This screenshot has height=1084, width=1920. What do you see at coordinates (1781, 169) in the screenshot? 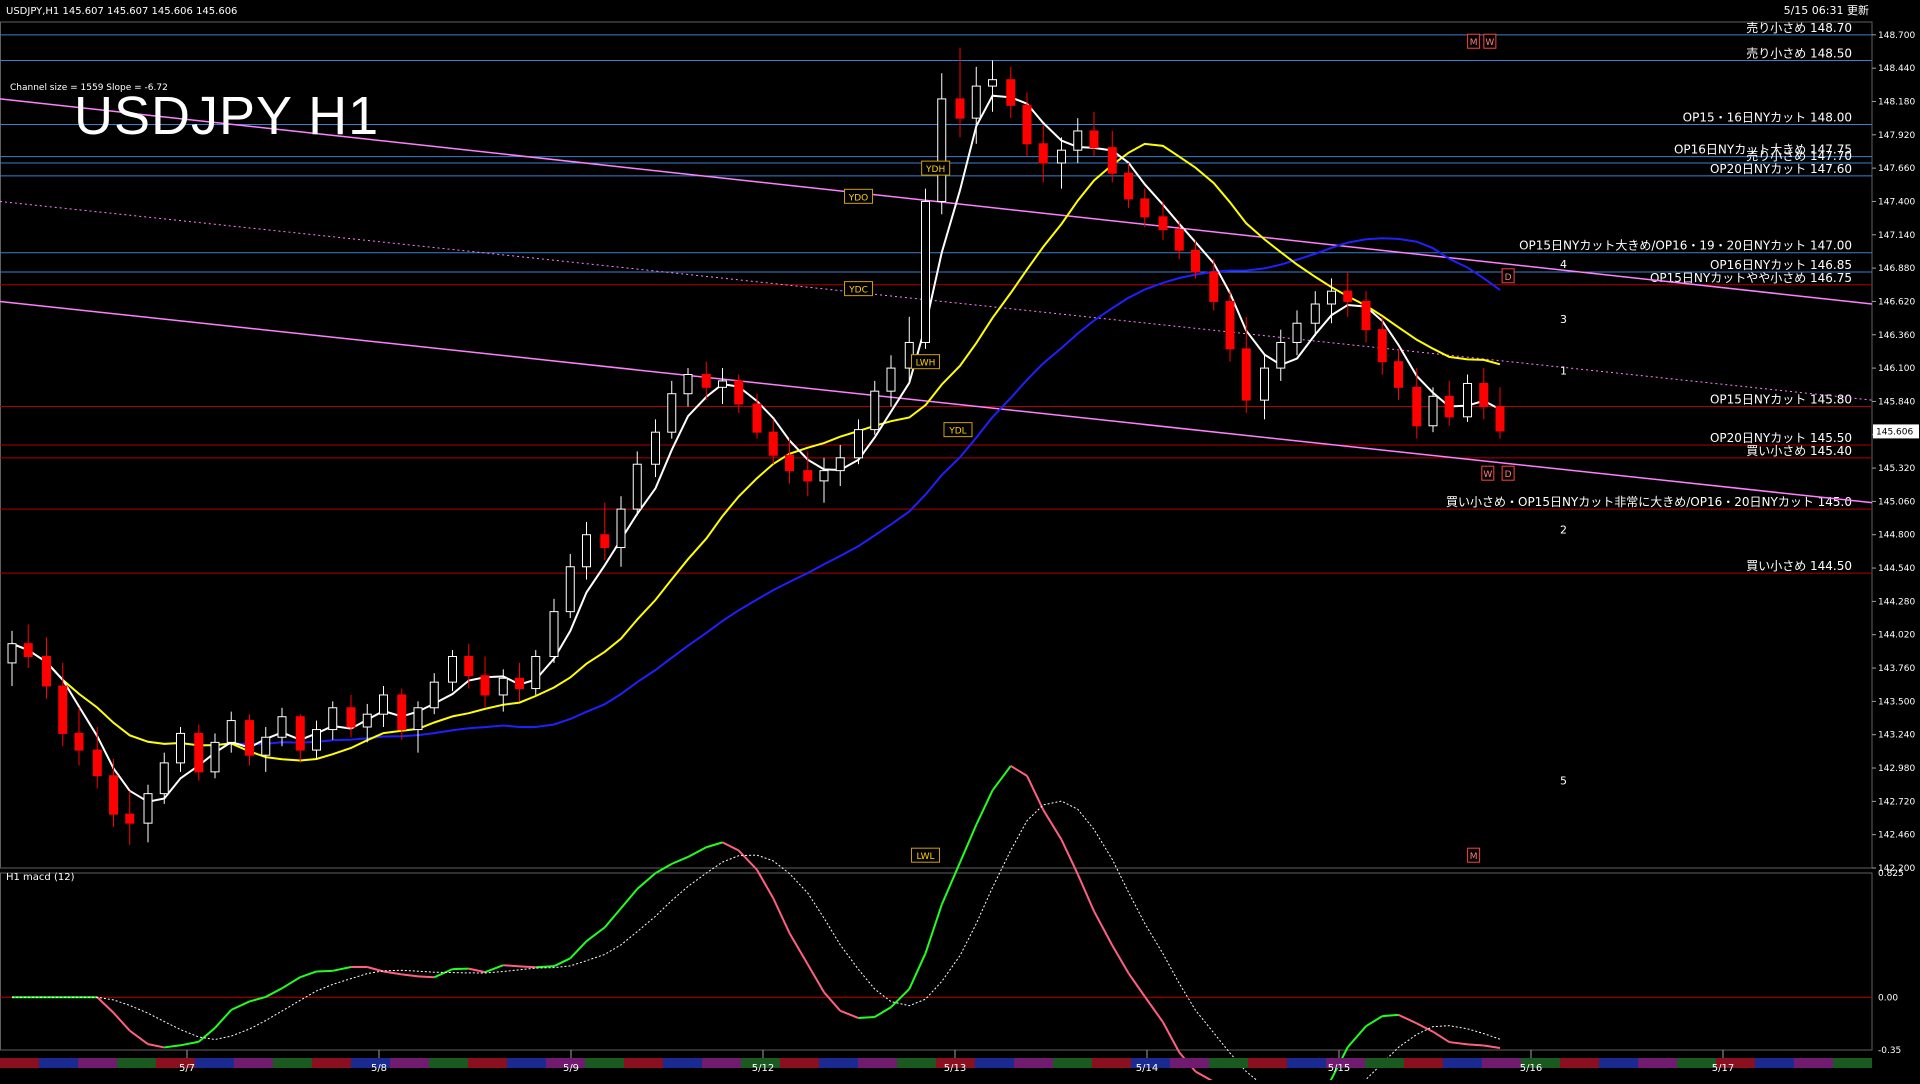
I see `level-label: OP20日NYカット 147.60` at bounding box center [1781, 169].